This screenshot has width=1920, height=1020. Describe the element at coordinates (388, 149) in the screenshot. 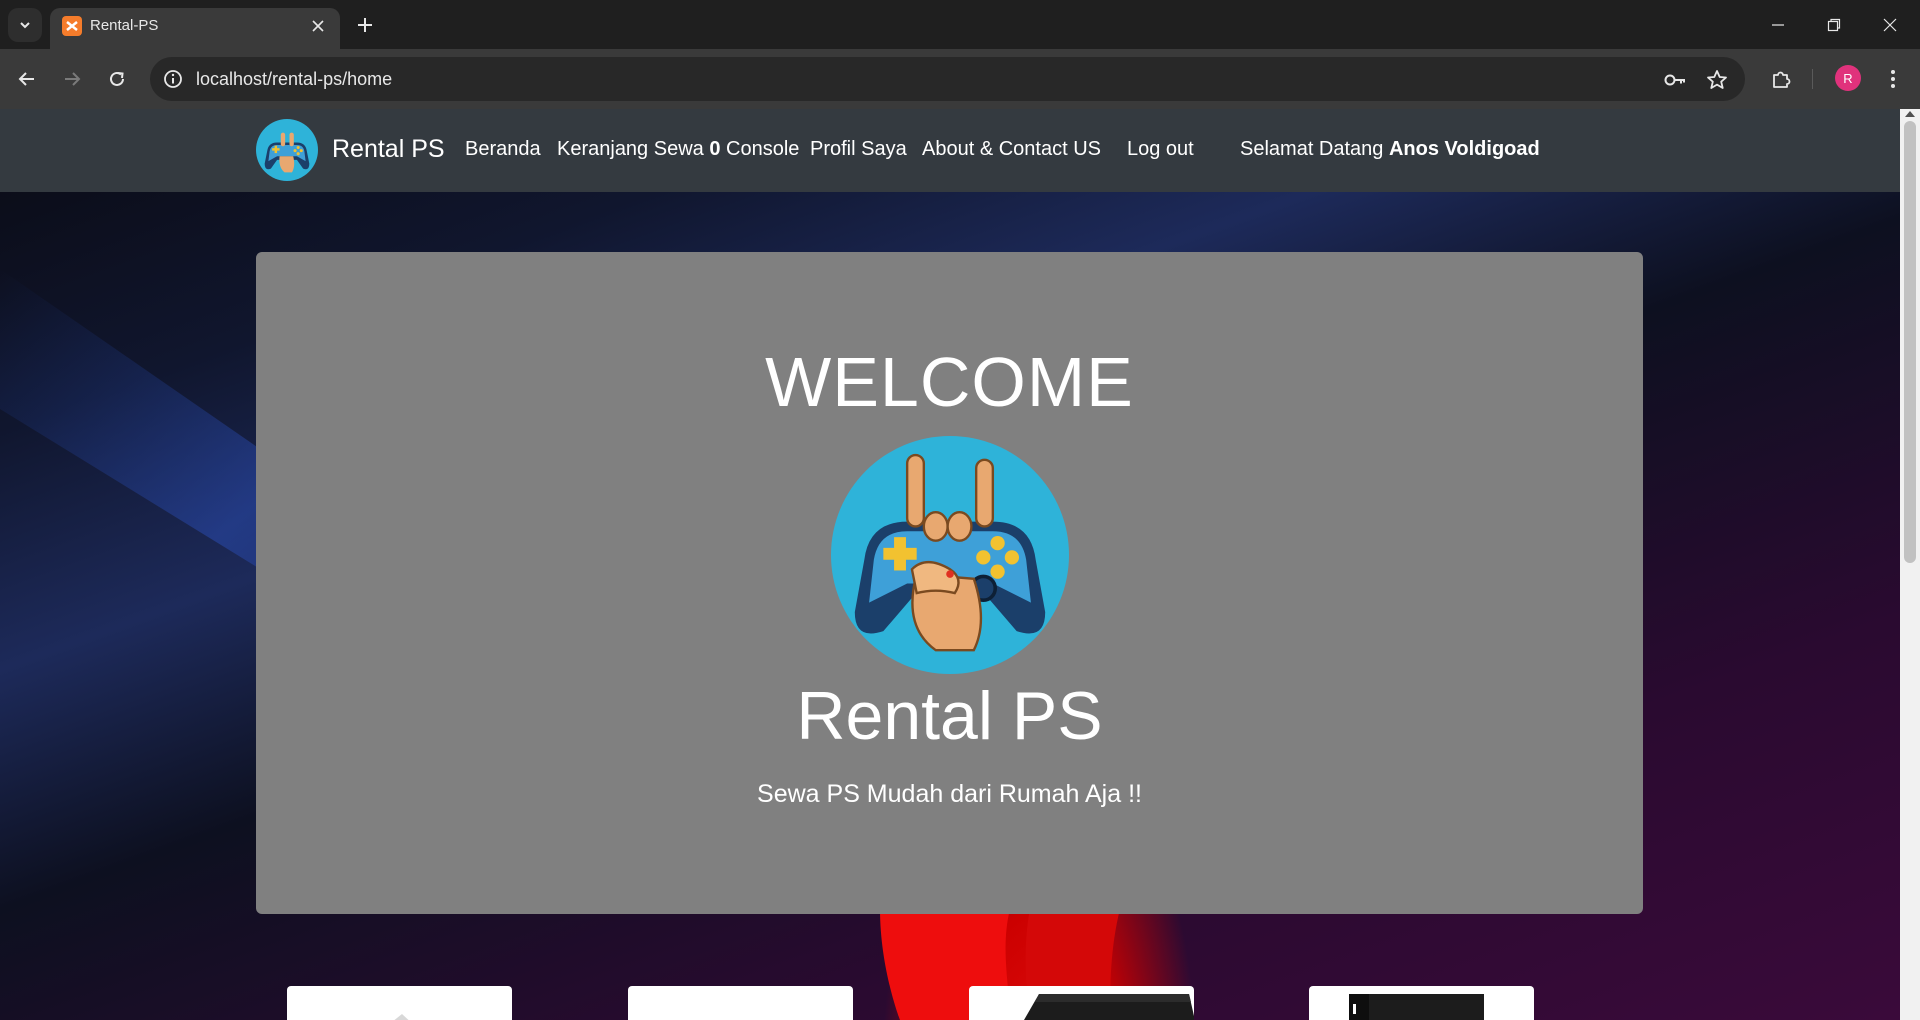

I see `brand-name: Rental PS` at that location.